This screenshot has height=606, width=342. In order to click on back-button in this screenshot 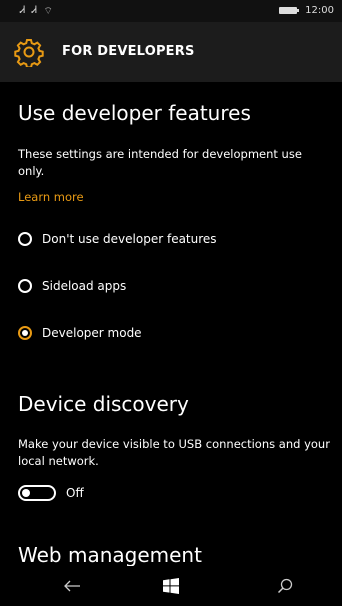, I will do `click(72, 586)`.